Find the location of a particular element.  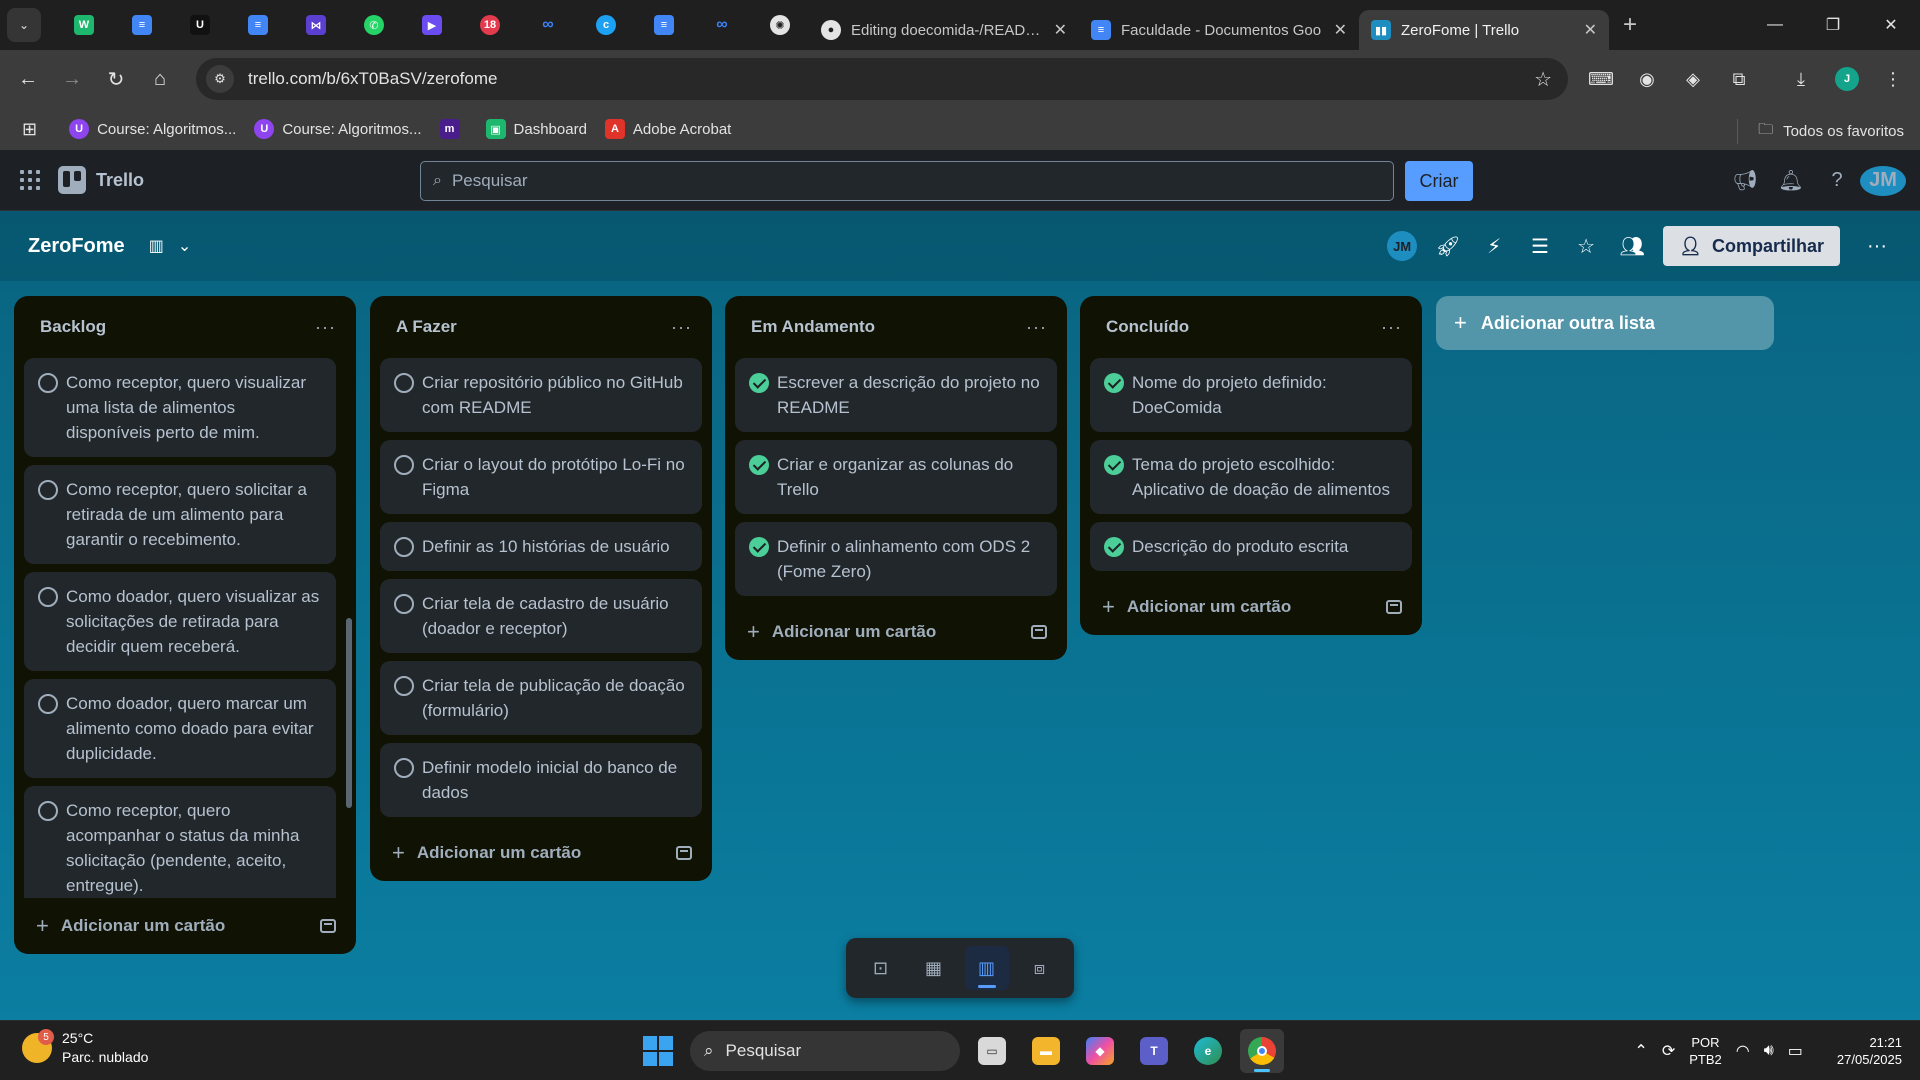

help-icon: ? is located at coordinates (1837, 180).